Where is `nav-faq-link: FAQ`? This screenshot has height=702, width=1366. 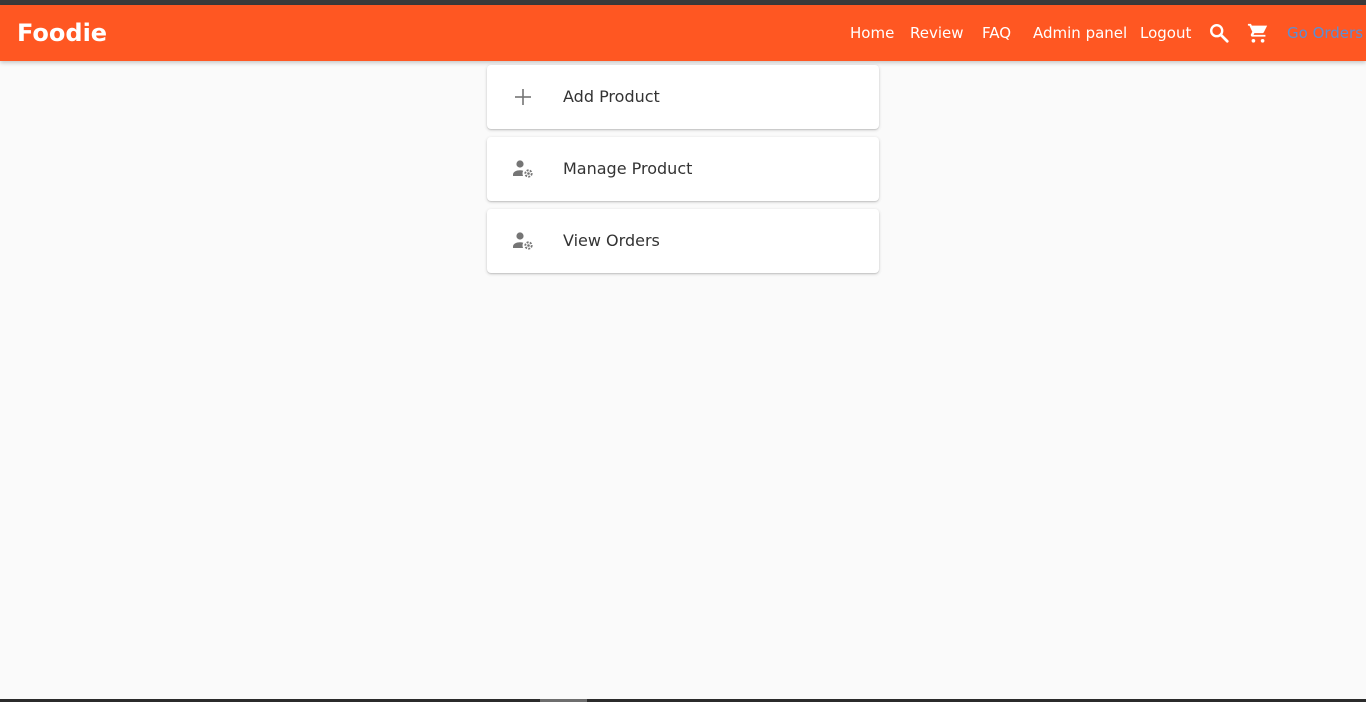
nav-faq-link: FAQ is located at coordinates (996, 33).